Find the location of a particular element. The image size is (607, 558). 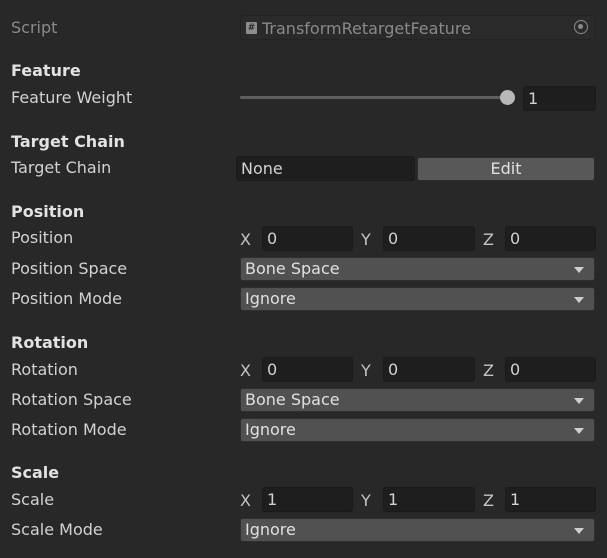

scale-y-input: 1 is located at coordinates (429, 499).